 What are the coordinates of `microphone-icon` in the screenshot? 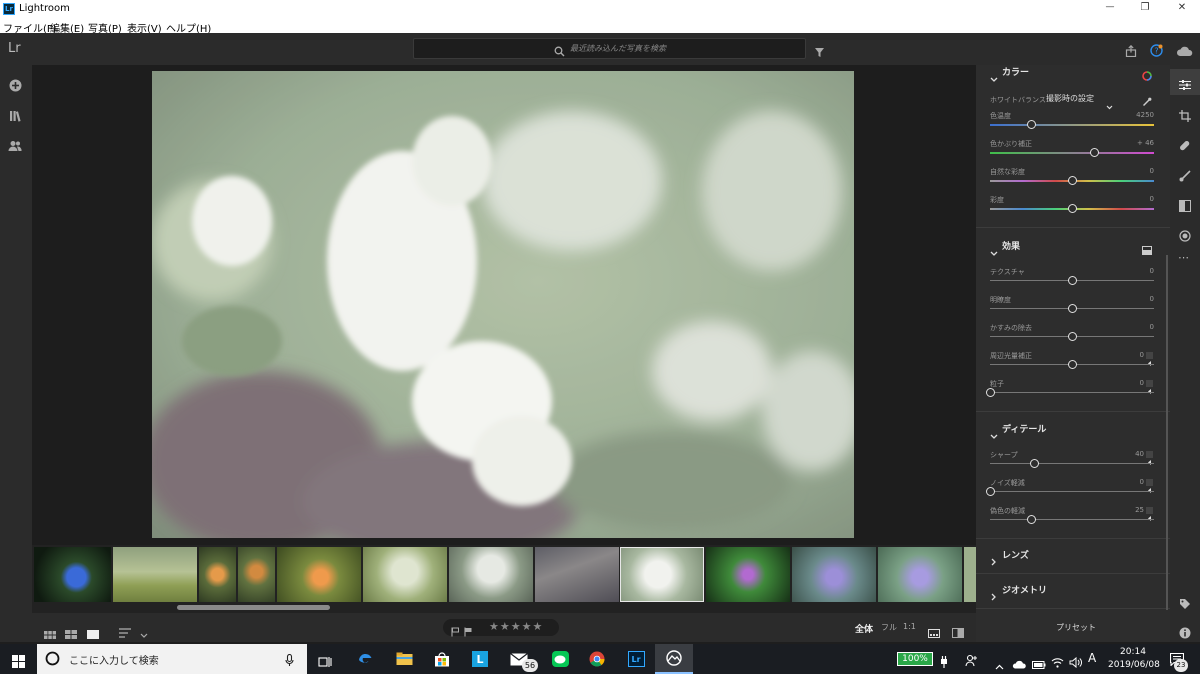 It's located at (289, 661).